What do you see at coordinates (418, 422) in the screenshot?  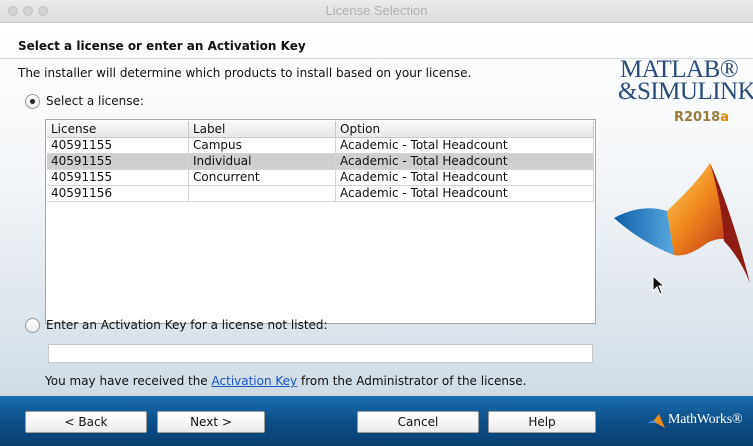 I see `cancel-button: Cancel` at bounding box center [418, 422].